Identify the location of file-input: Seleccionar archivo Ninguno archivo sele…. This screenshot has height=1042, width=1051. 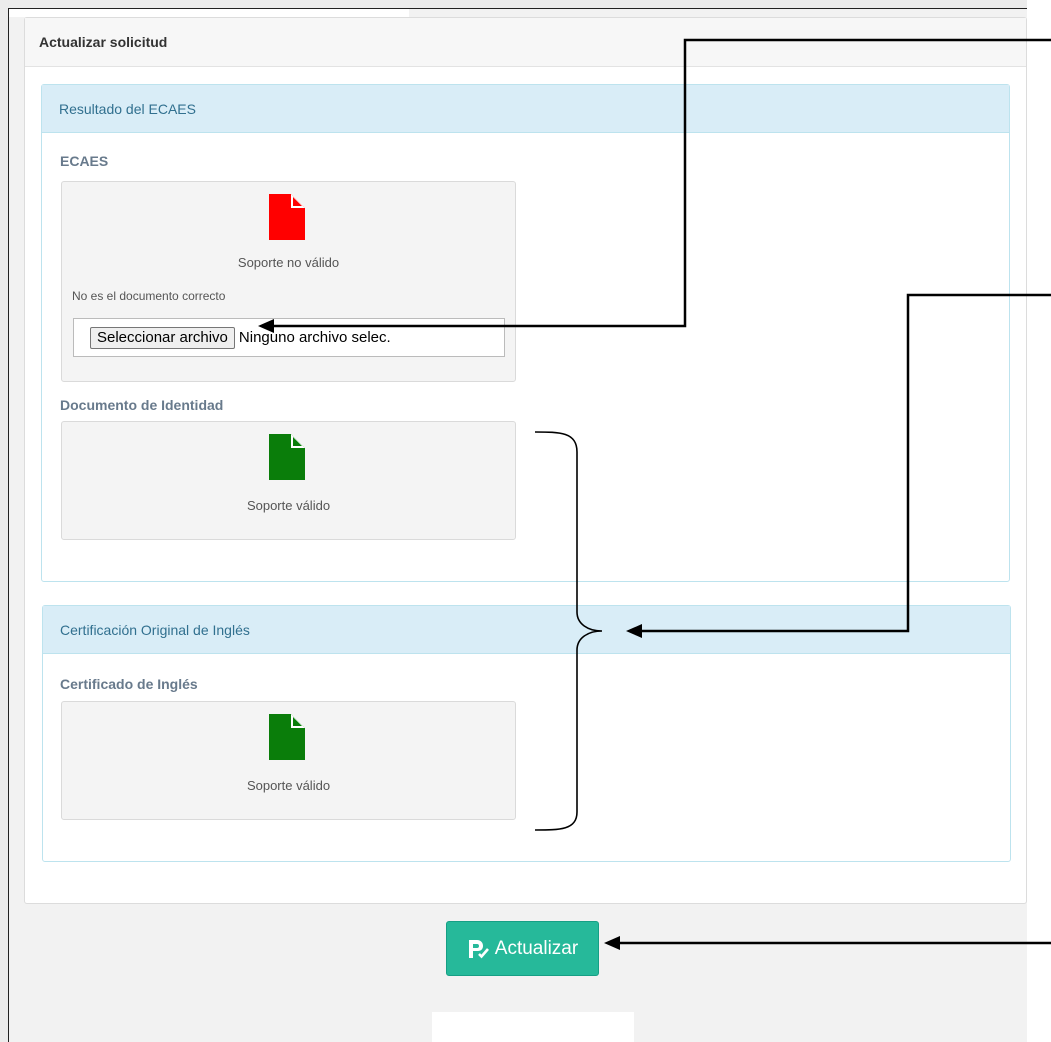
(289, 337).